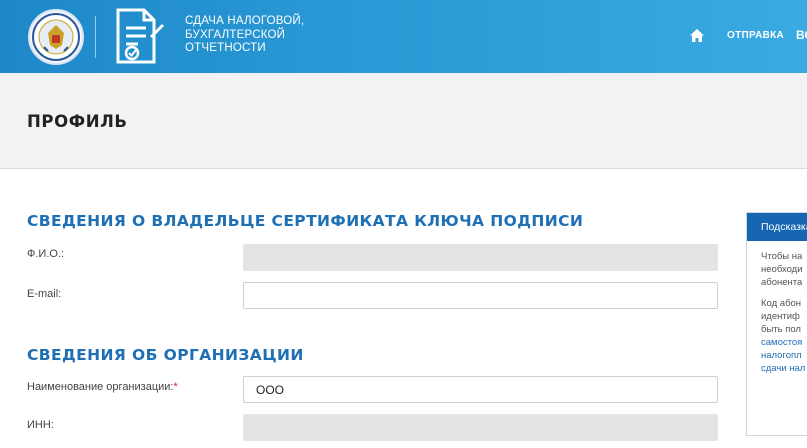  I want to click on hint-line: необходи, so click(782, 269).